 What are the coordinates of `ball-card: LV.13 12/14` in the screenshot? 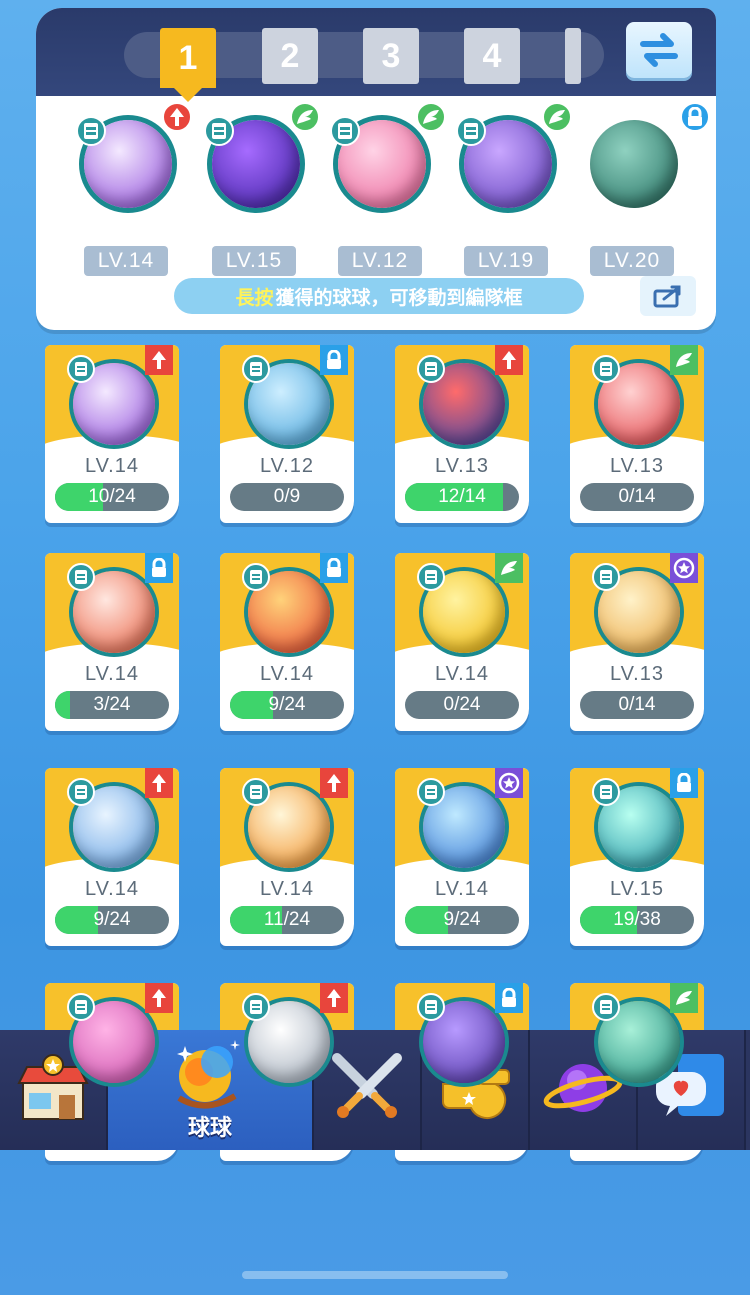 It's located at (462, 434).